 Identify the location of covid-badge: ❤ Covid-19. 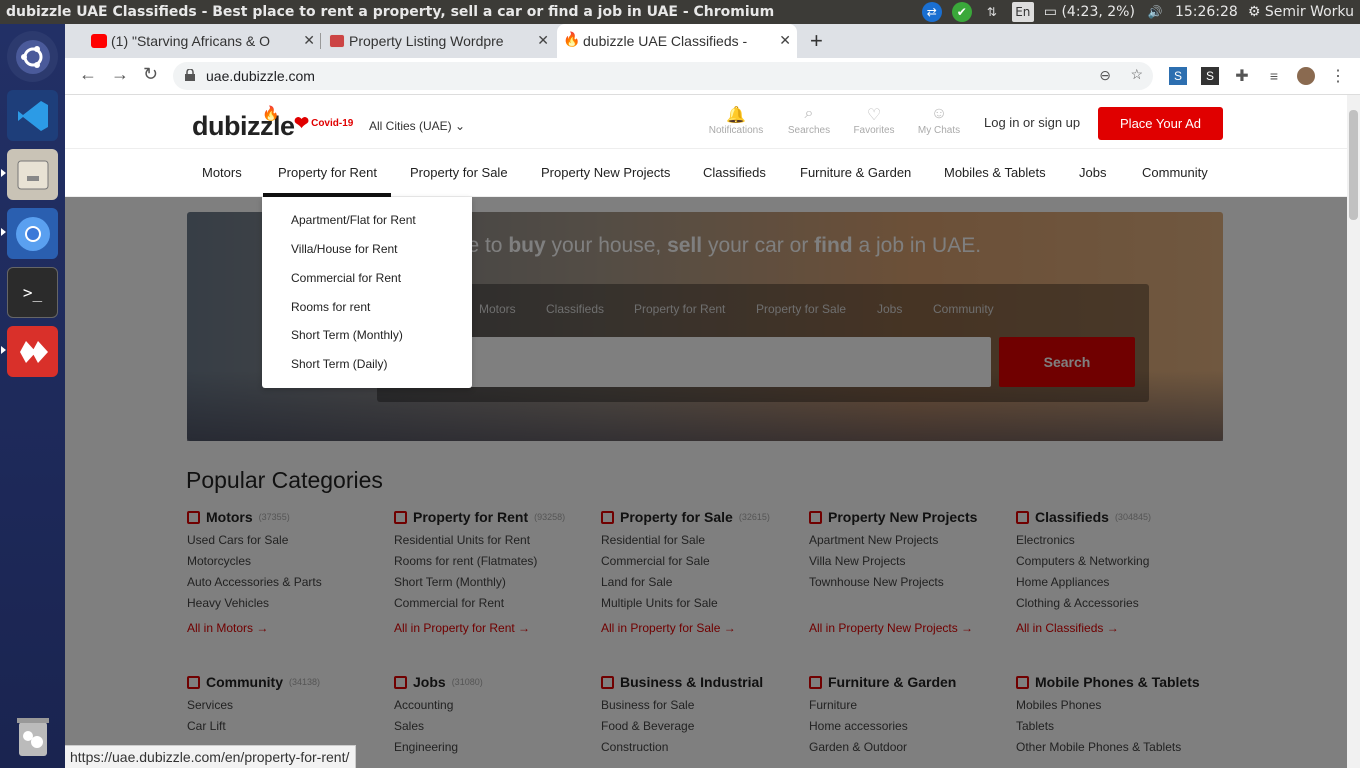
(324, 123).